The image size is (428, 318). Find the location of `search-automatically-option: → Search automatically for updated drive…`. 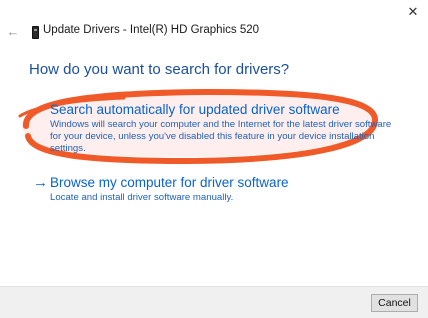

search-automatically-option: → Search automatically for updated drive… is located at coordinates (213, 129).